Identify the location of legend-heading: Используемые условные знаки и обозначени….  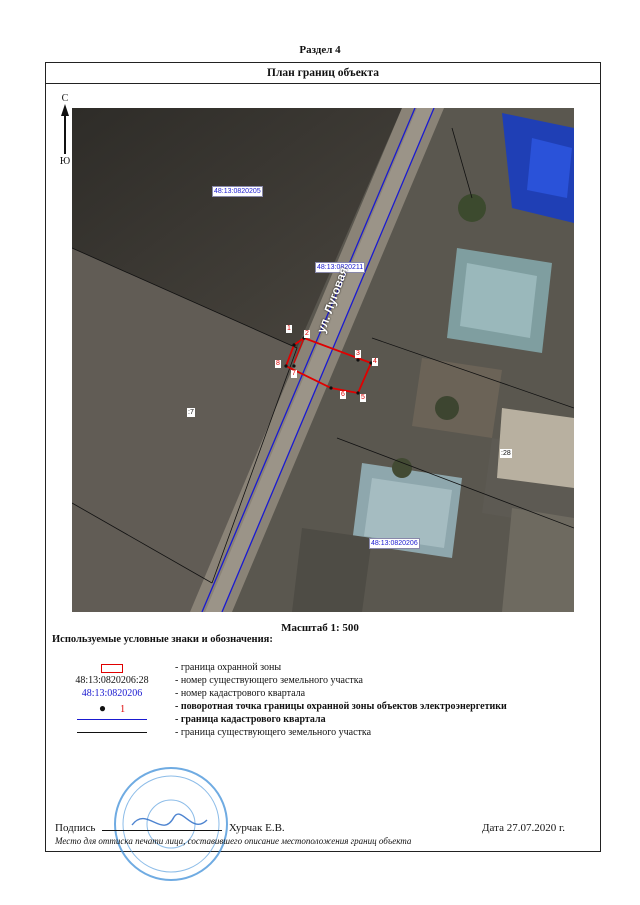
(162, 639).